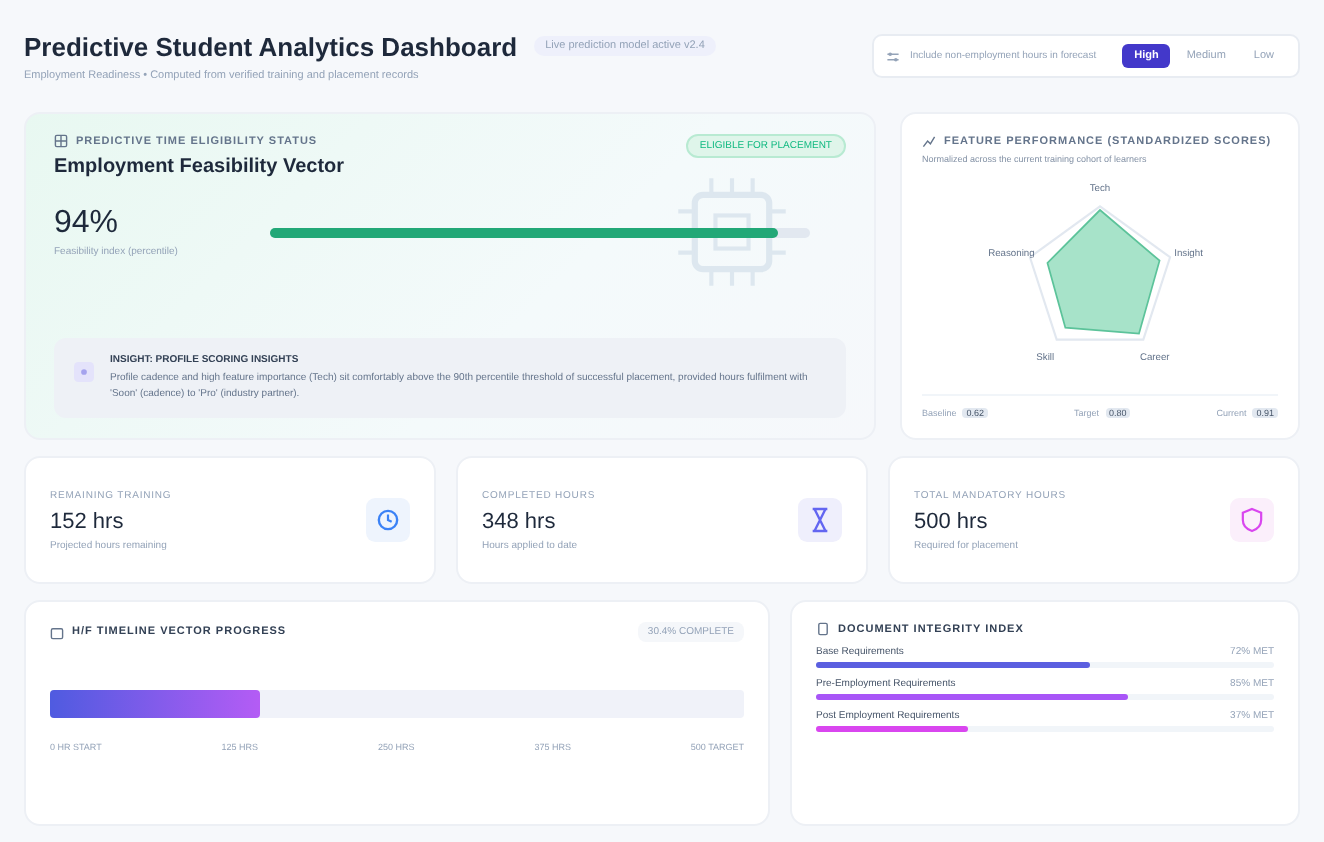 This screenshot has width=1324, height=842. Describe the element at coordinates (1252, 520) in the screenshot. I see `shield-icon` at that location.